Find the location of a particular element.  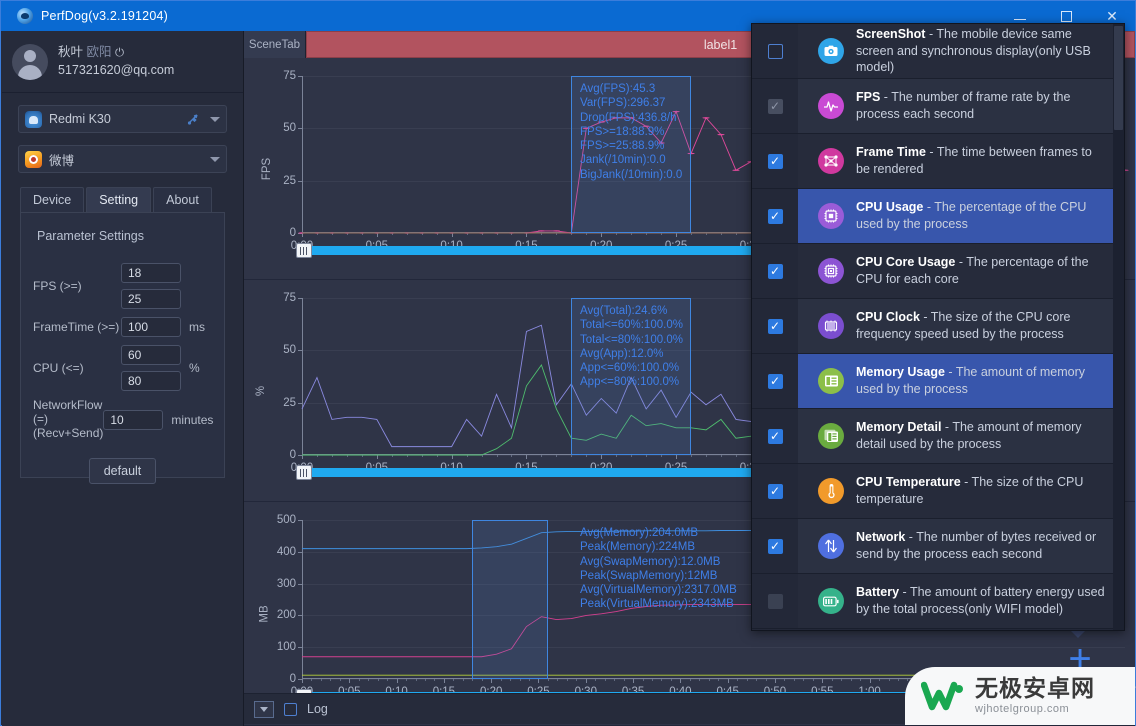

user-name-part1: 秋叶 is located at coordinates (71, 52).